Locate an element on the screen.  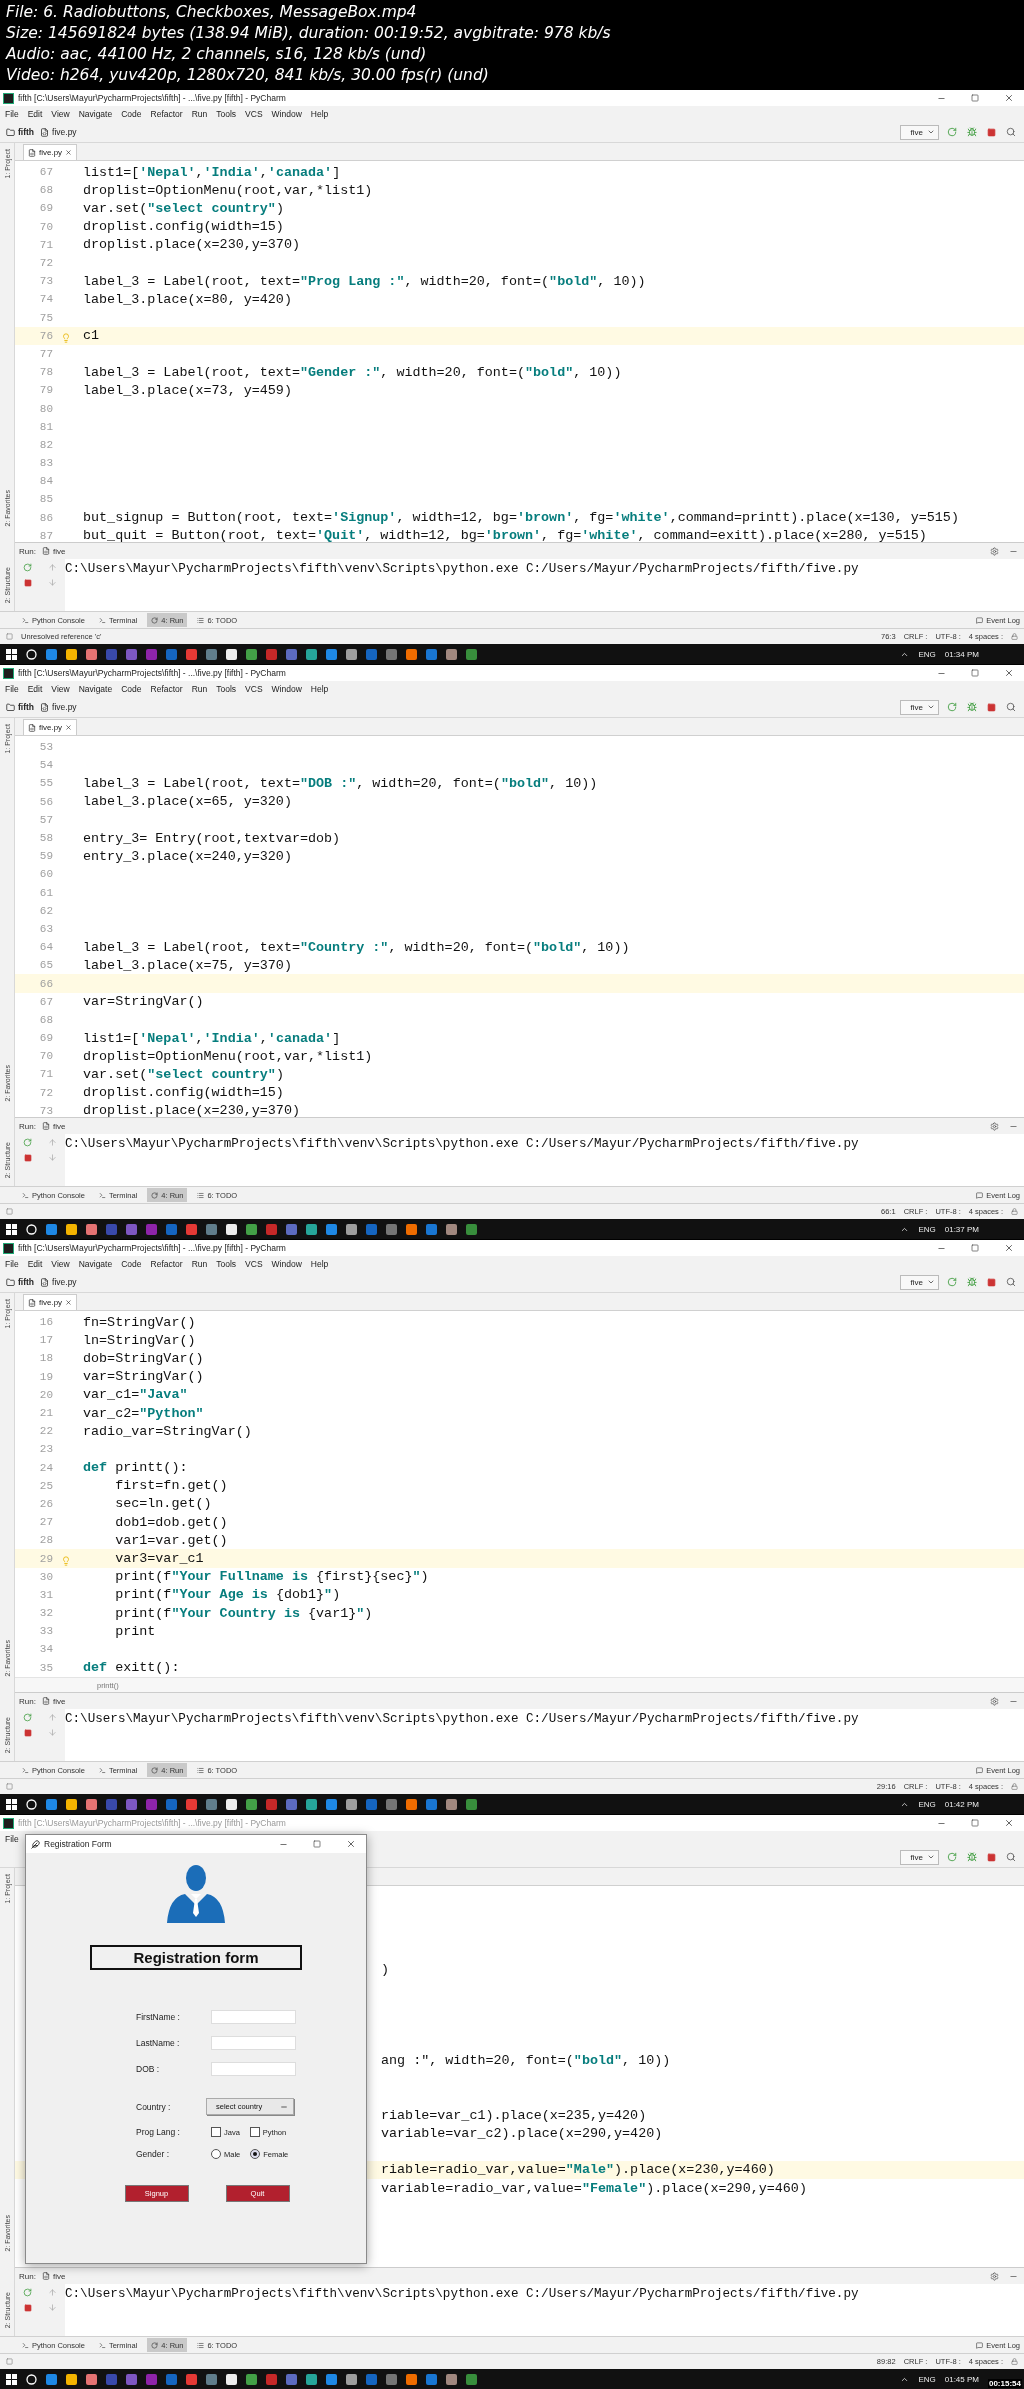
radio-button is located at coordinates (255, 2154).